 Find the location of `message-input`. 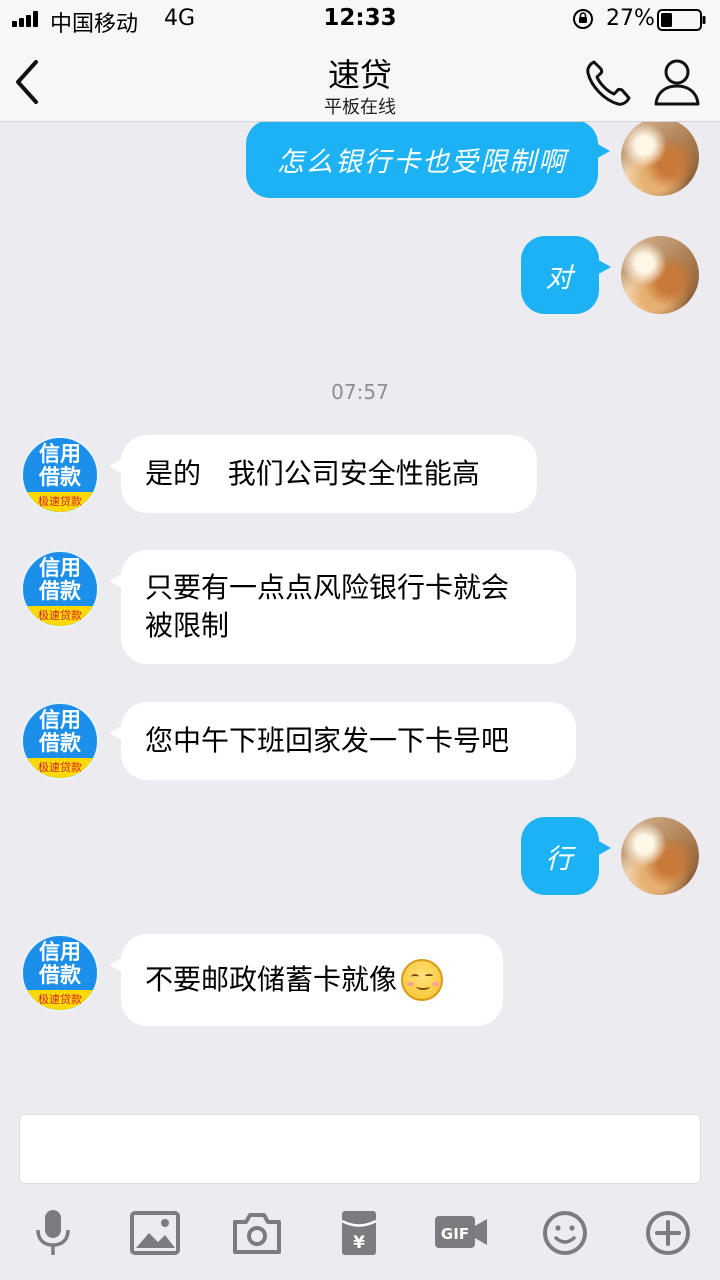

message-input is located at coordinates (360, 1149).